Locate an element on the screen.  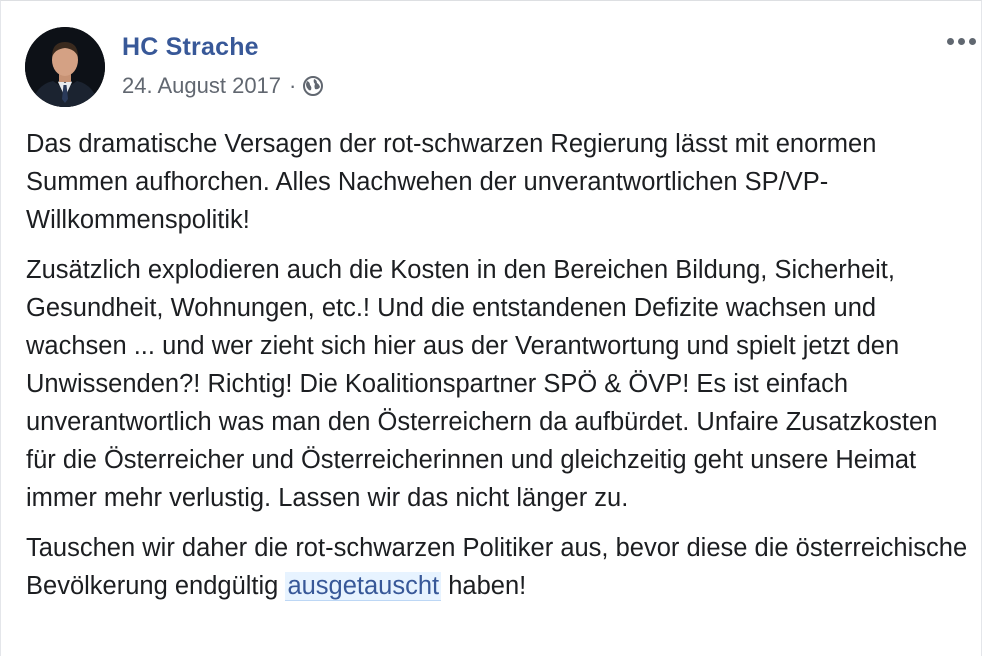
more-options-icon is located at coordinates (961, 41).